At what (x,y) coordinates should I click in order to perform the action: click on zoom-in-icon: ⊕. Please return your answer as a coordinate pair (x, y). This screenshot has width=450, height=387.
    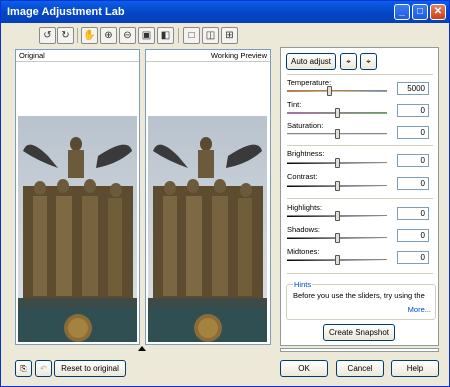
    Looking at the image, I should click on (108, 35).